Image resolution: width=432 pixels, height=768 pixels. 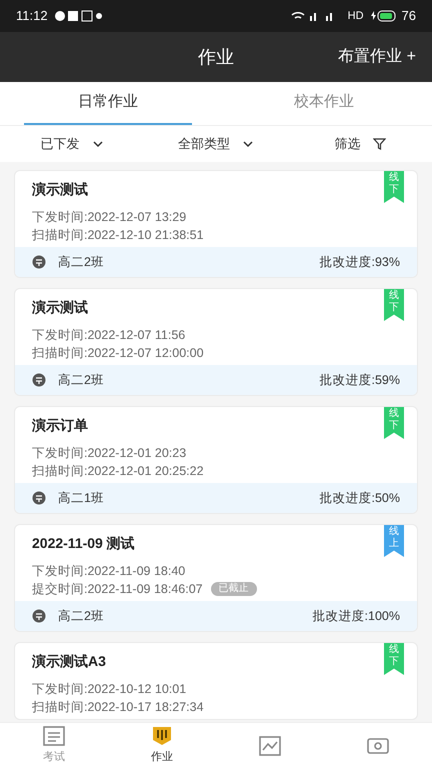 I want to click on card-title: 2022-11-09 测试, so click(x=83, y=543).